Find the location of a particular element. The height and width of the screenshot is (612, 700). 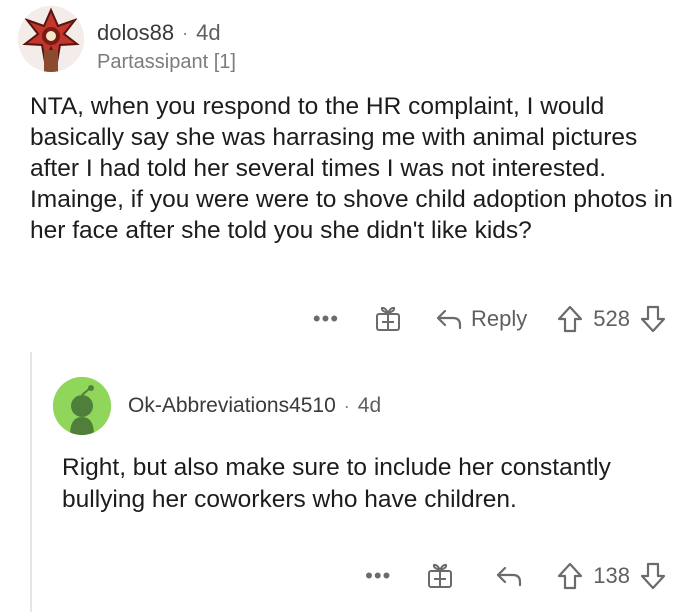

demogorgon-avatar-icon is located at coordinates (51, 39).